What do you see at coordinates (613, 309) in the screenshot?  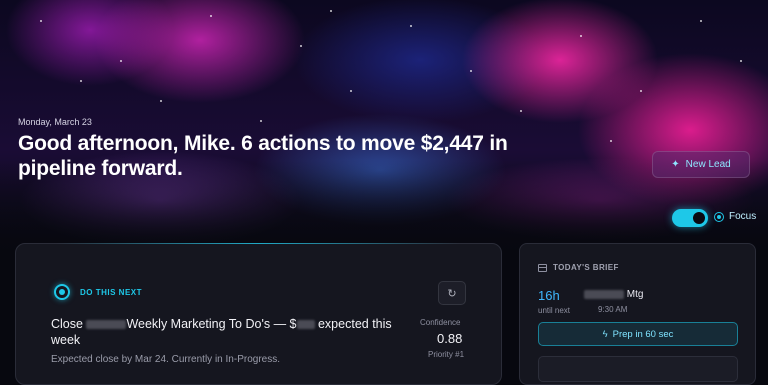 I see `meeting-time: 9:30 AM` at bounding box center [613, 309].